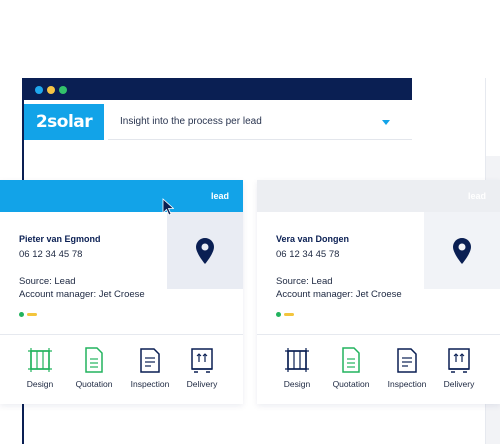  Describe the element at coordinates (168, 207) in the screenshot. I see `mouse-cursor-icon` at that location.